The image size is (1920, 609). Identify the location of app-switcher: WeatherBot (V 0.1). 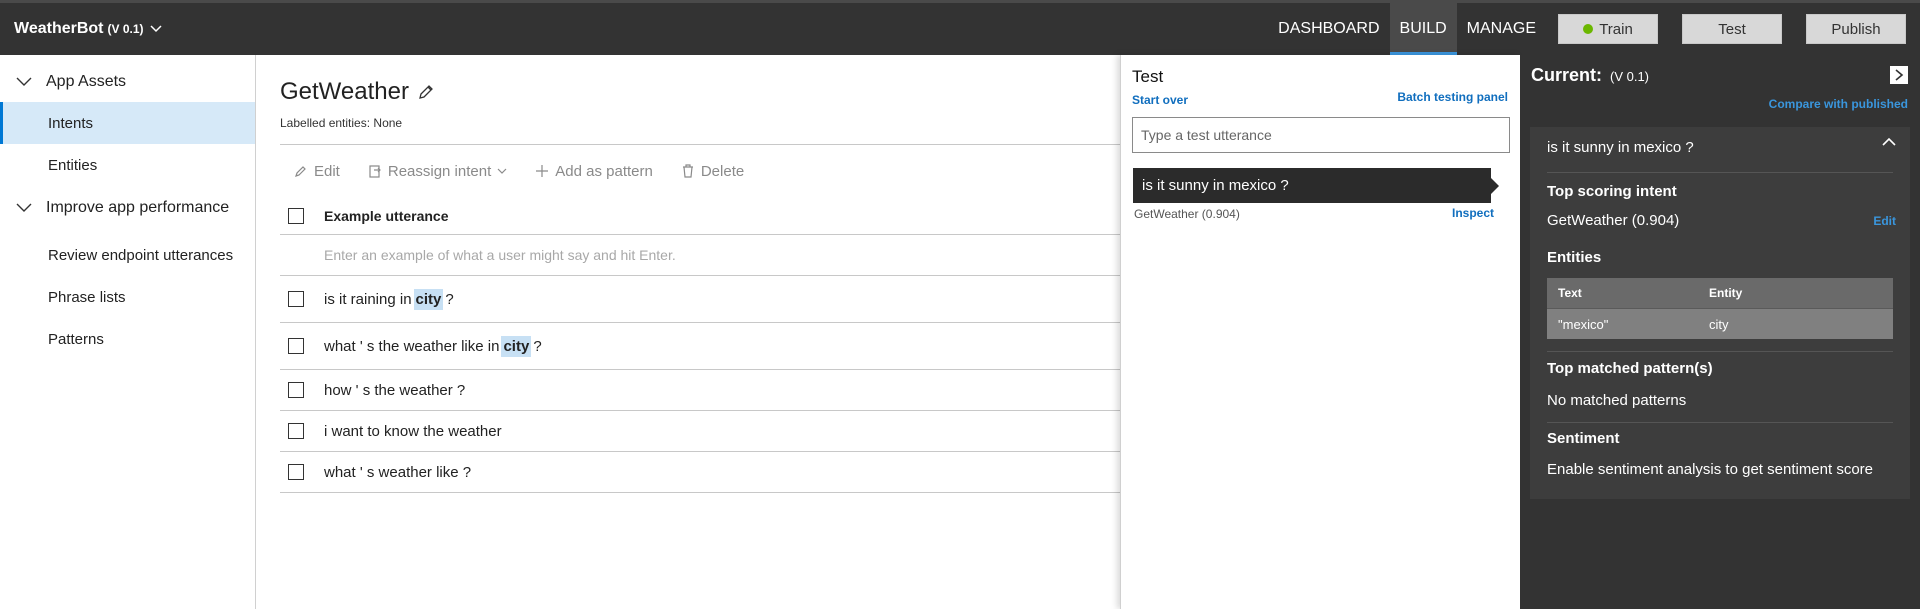
(88, 29).